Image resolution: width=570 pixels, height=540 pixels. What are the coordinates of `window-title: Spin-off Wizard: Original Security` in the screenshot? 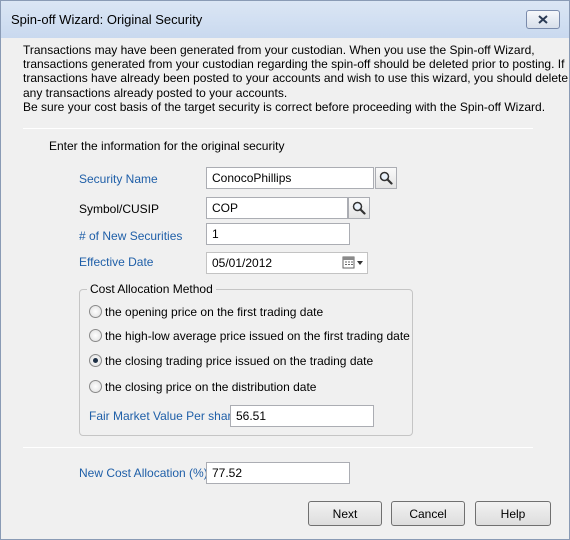 It's located at (107, 19).